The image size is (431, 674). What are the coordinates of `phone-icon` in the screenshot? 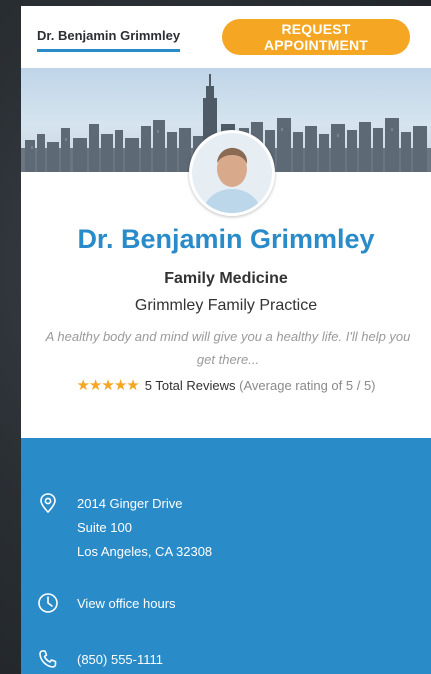 It's located at (48, 659).